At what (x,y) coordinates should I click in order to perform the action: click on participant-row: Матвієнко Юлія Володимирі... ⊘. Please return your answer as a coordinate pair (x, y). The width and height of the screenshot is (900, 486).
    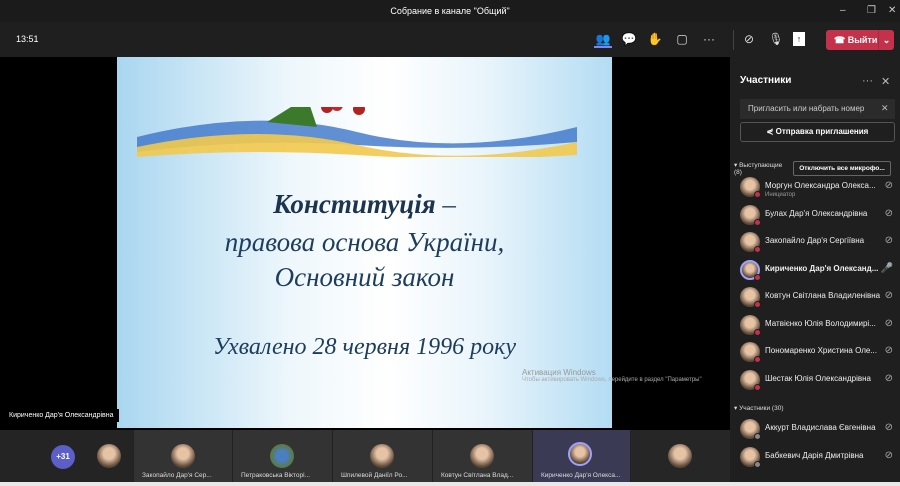
    Looking at the image, I should click on (817, 326).